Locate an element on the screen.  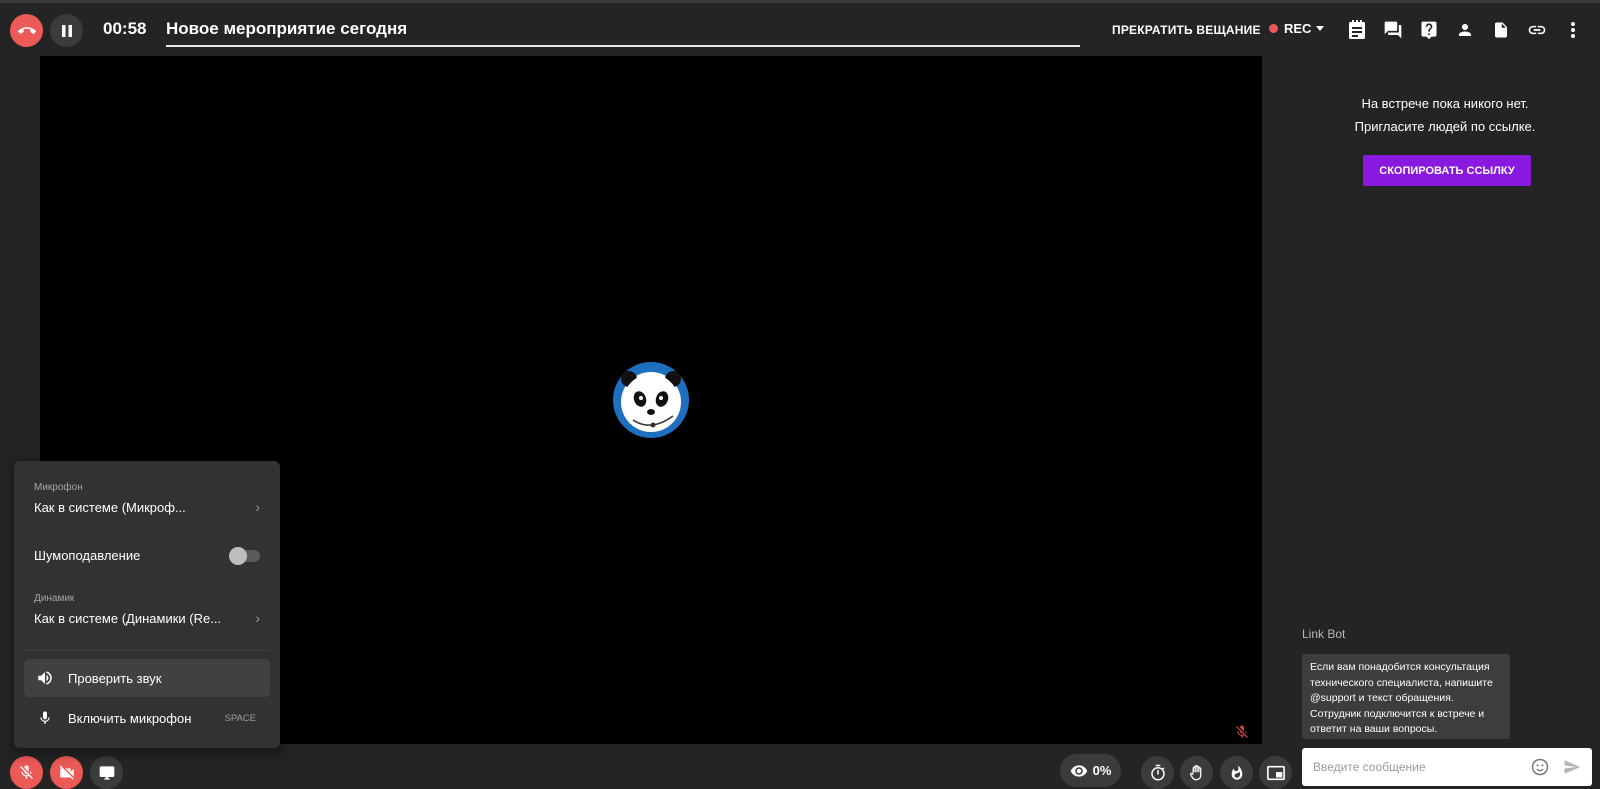
enable-microphone-label: Включить микрофон is located at coordinates (130, 718).